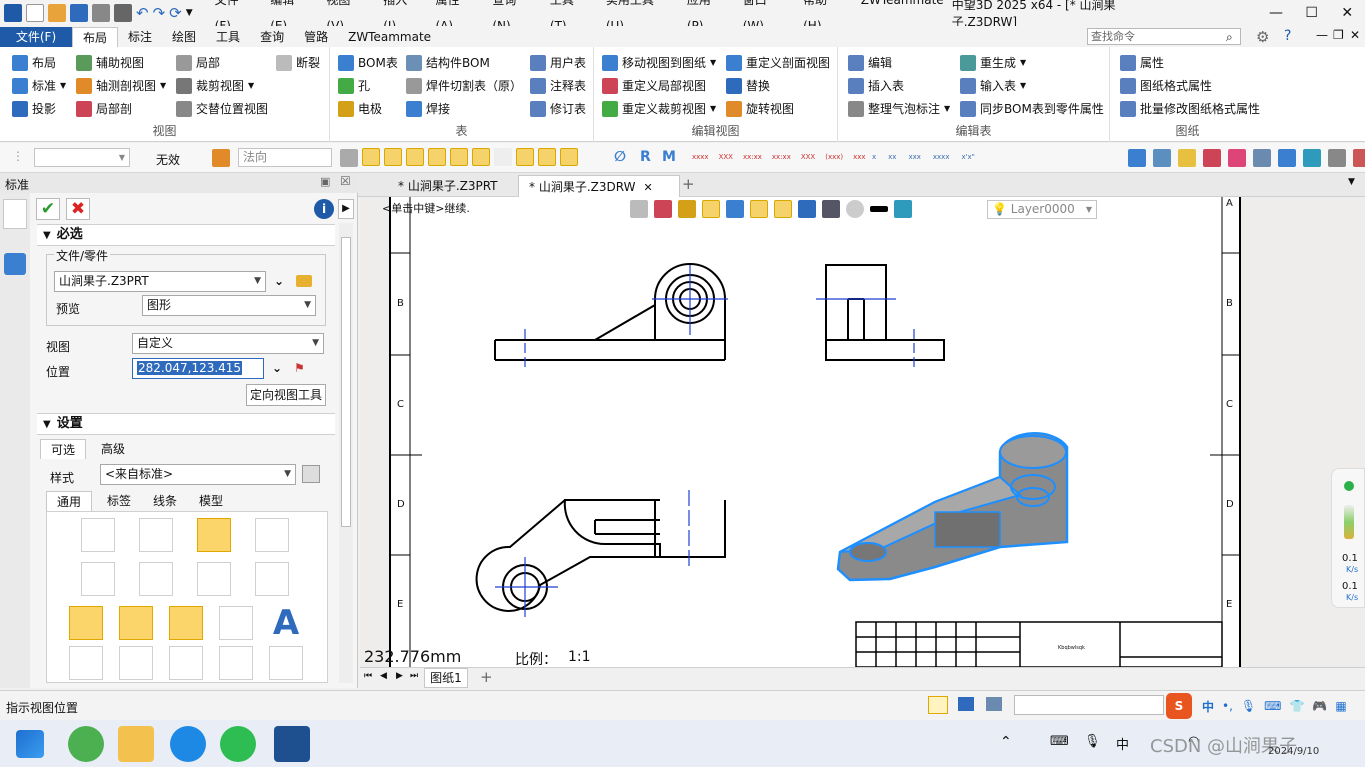 This screenshot has width=1365, height=767. I want to click on snap-curve-icon, so click(503, 157).